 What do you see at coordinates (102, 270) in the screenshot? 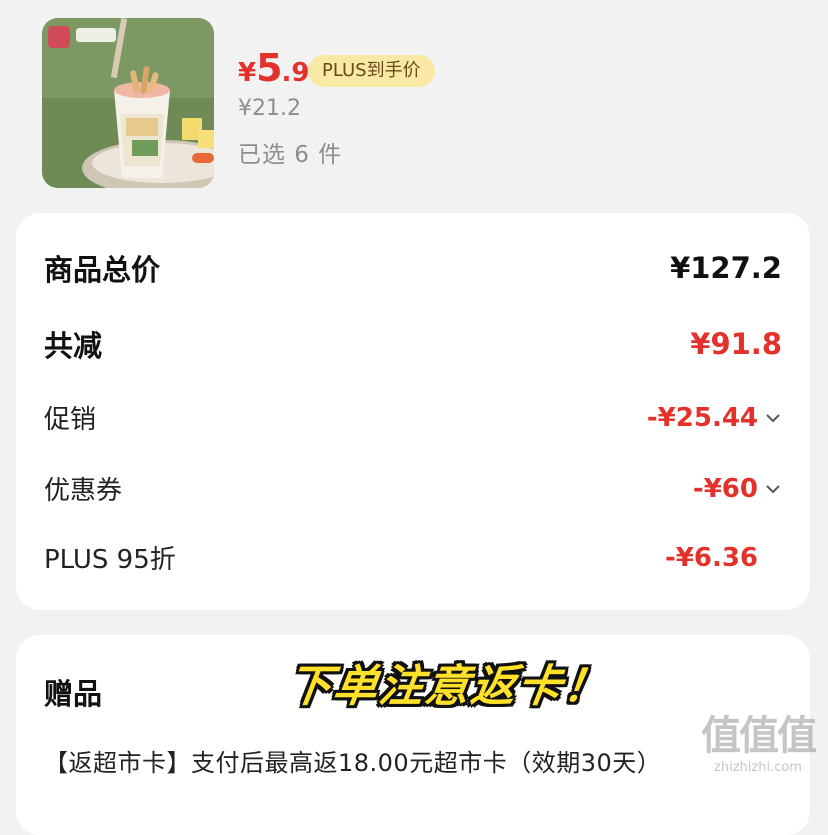
I see `total-price-label: 商品总价` at bounding box center [102, 270].